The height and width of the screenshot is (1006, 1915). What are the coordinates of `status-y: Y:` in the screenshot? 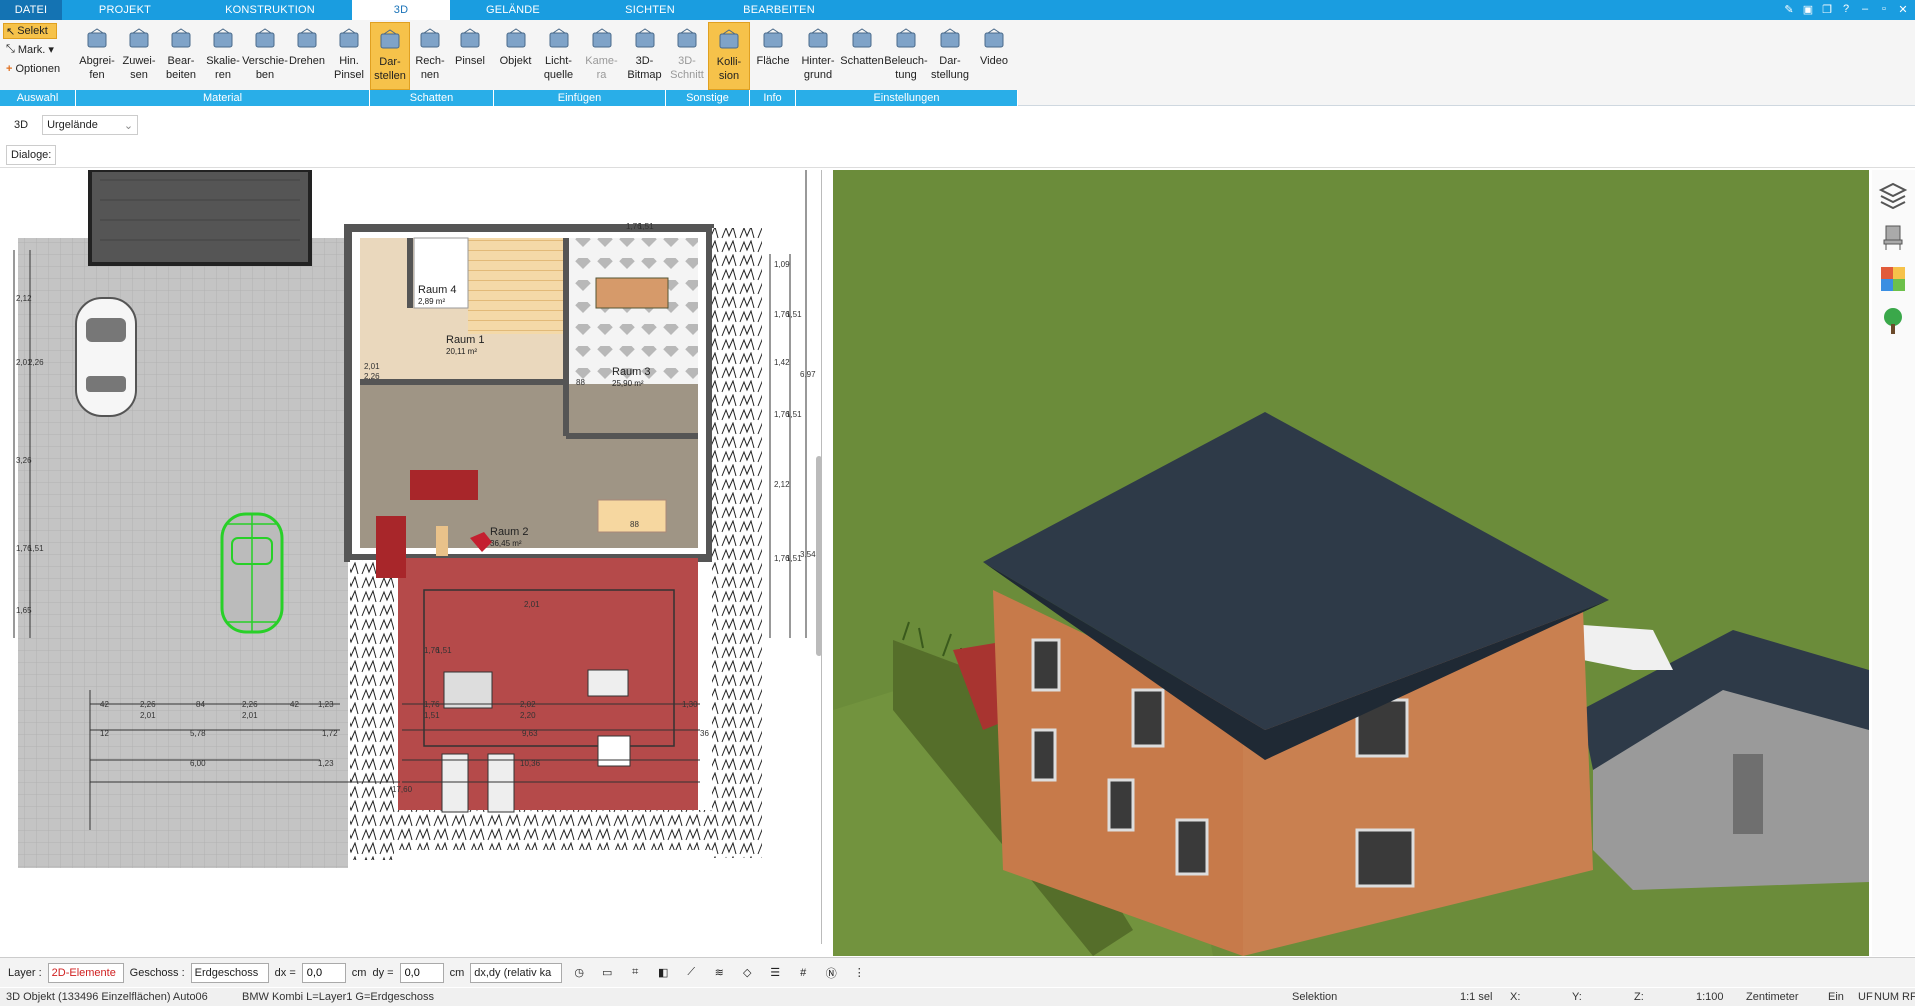 It's located at (1577, 997).